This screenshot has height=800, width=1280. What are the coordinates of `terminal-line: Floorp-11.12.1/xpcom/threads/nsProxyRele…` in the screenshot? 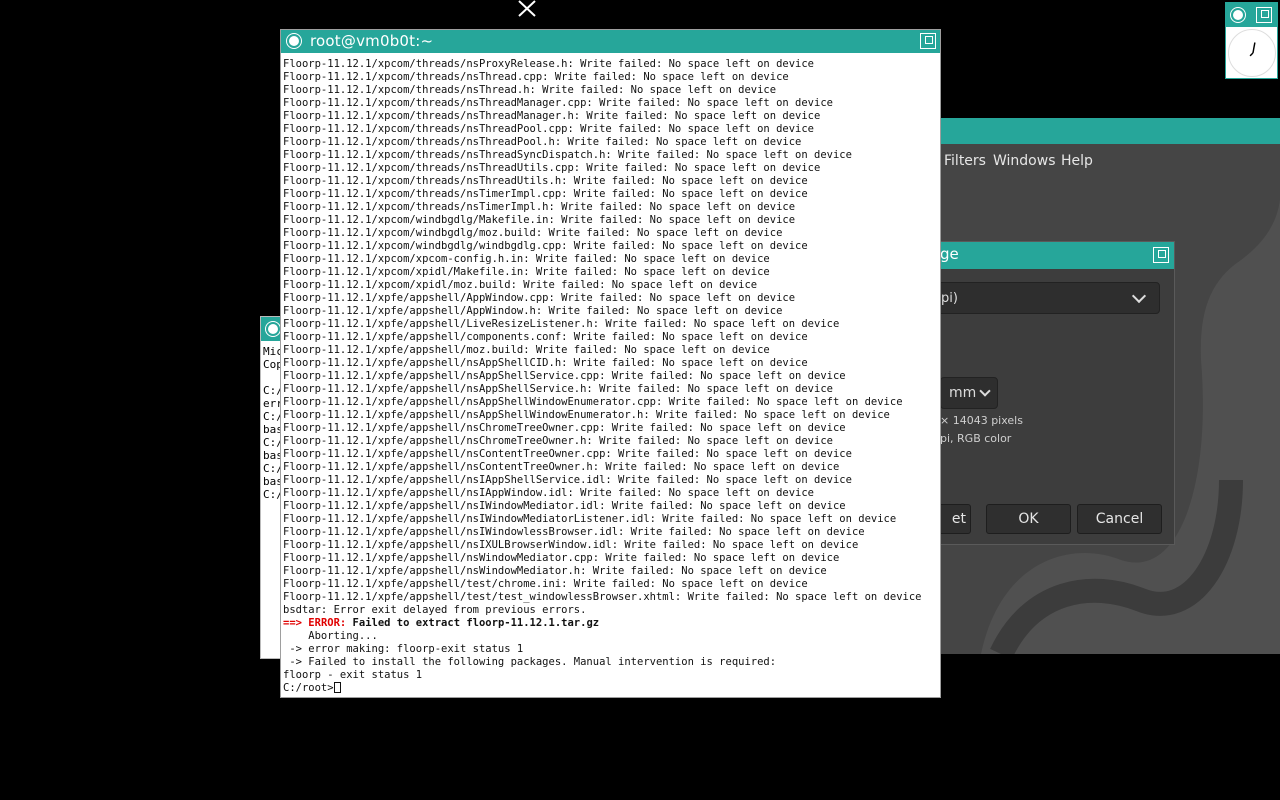 It's located at (549, 64).